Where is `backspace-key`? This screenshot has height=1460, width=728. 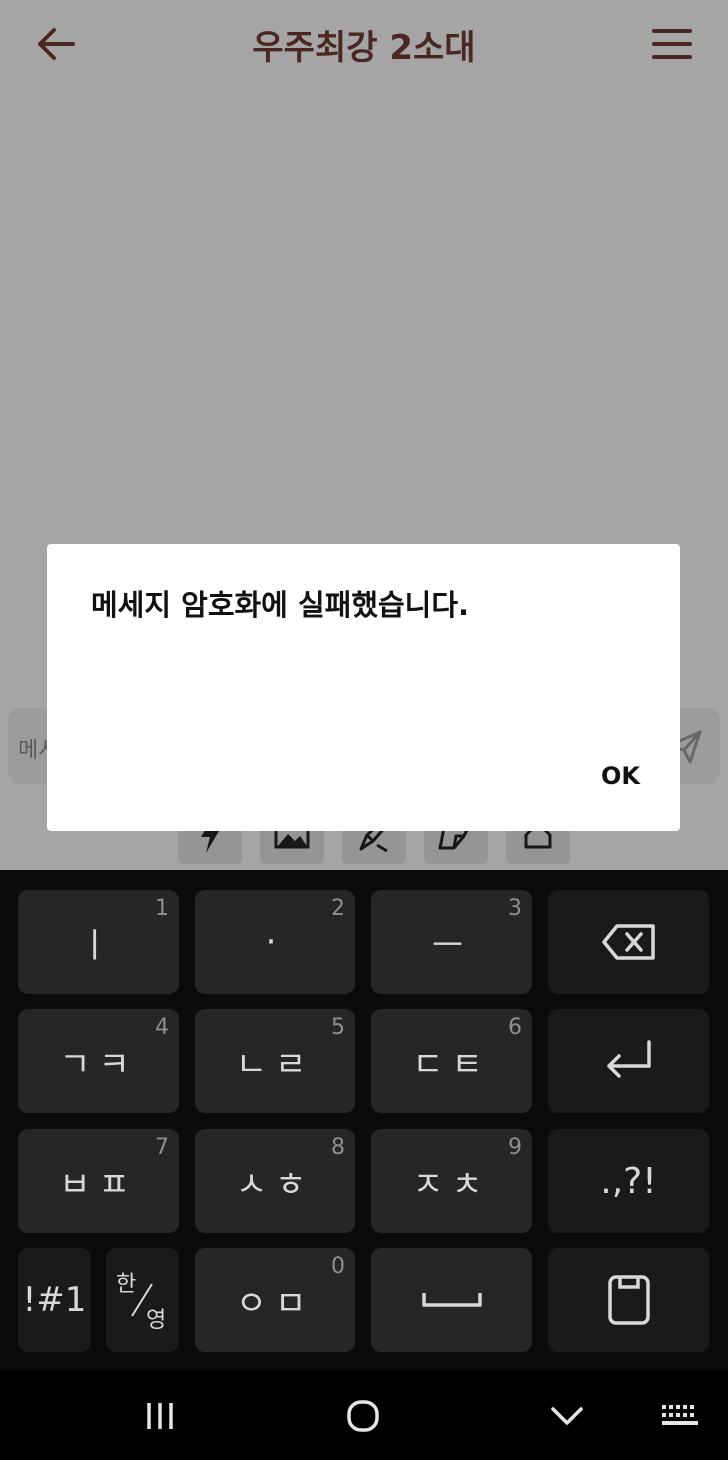 backspace-key is located at coordinates (628, 942).